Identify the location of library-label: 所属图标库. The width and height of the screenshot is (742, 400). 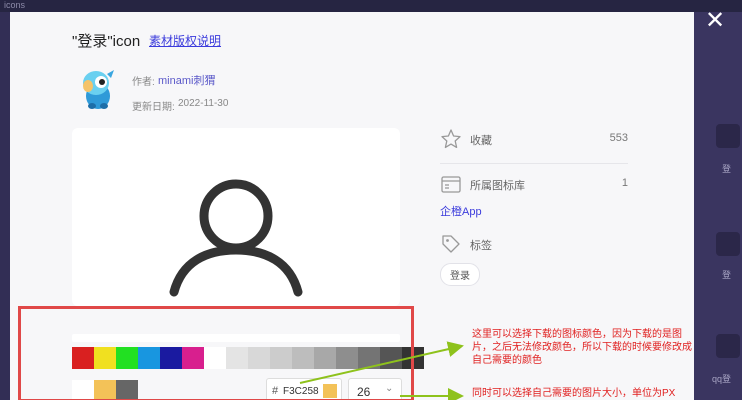
(497, 186).